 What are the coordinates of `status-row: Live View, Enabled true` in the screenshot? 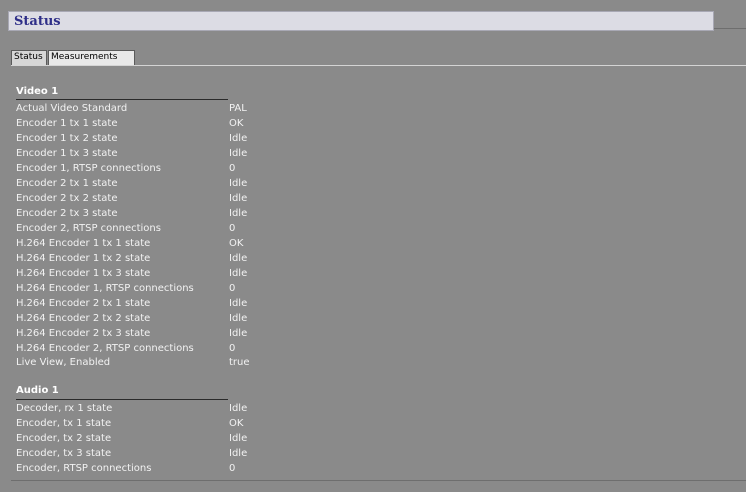 It's located at (166, 362).